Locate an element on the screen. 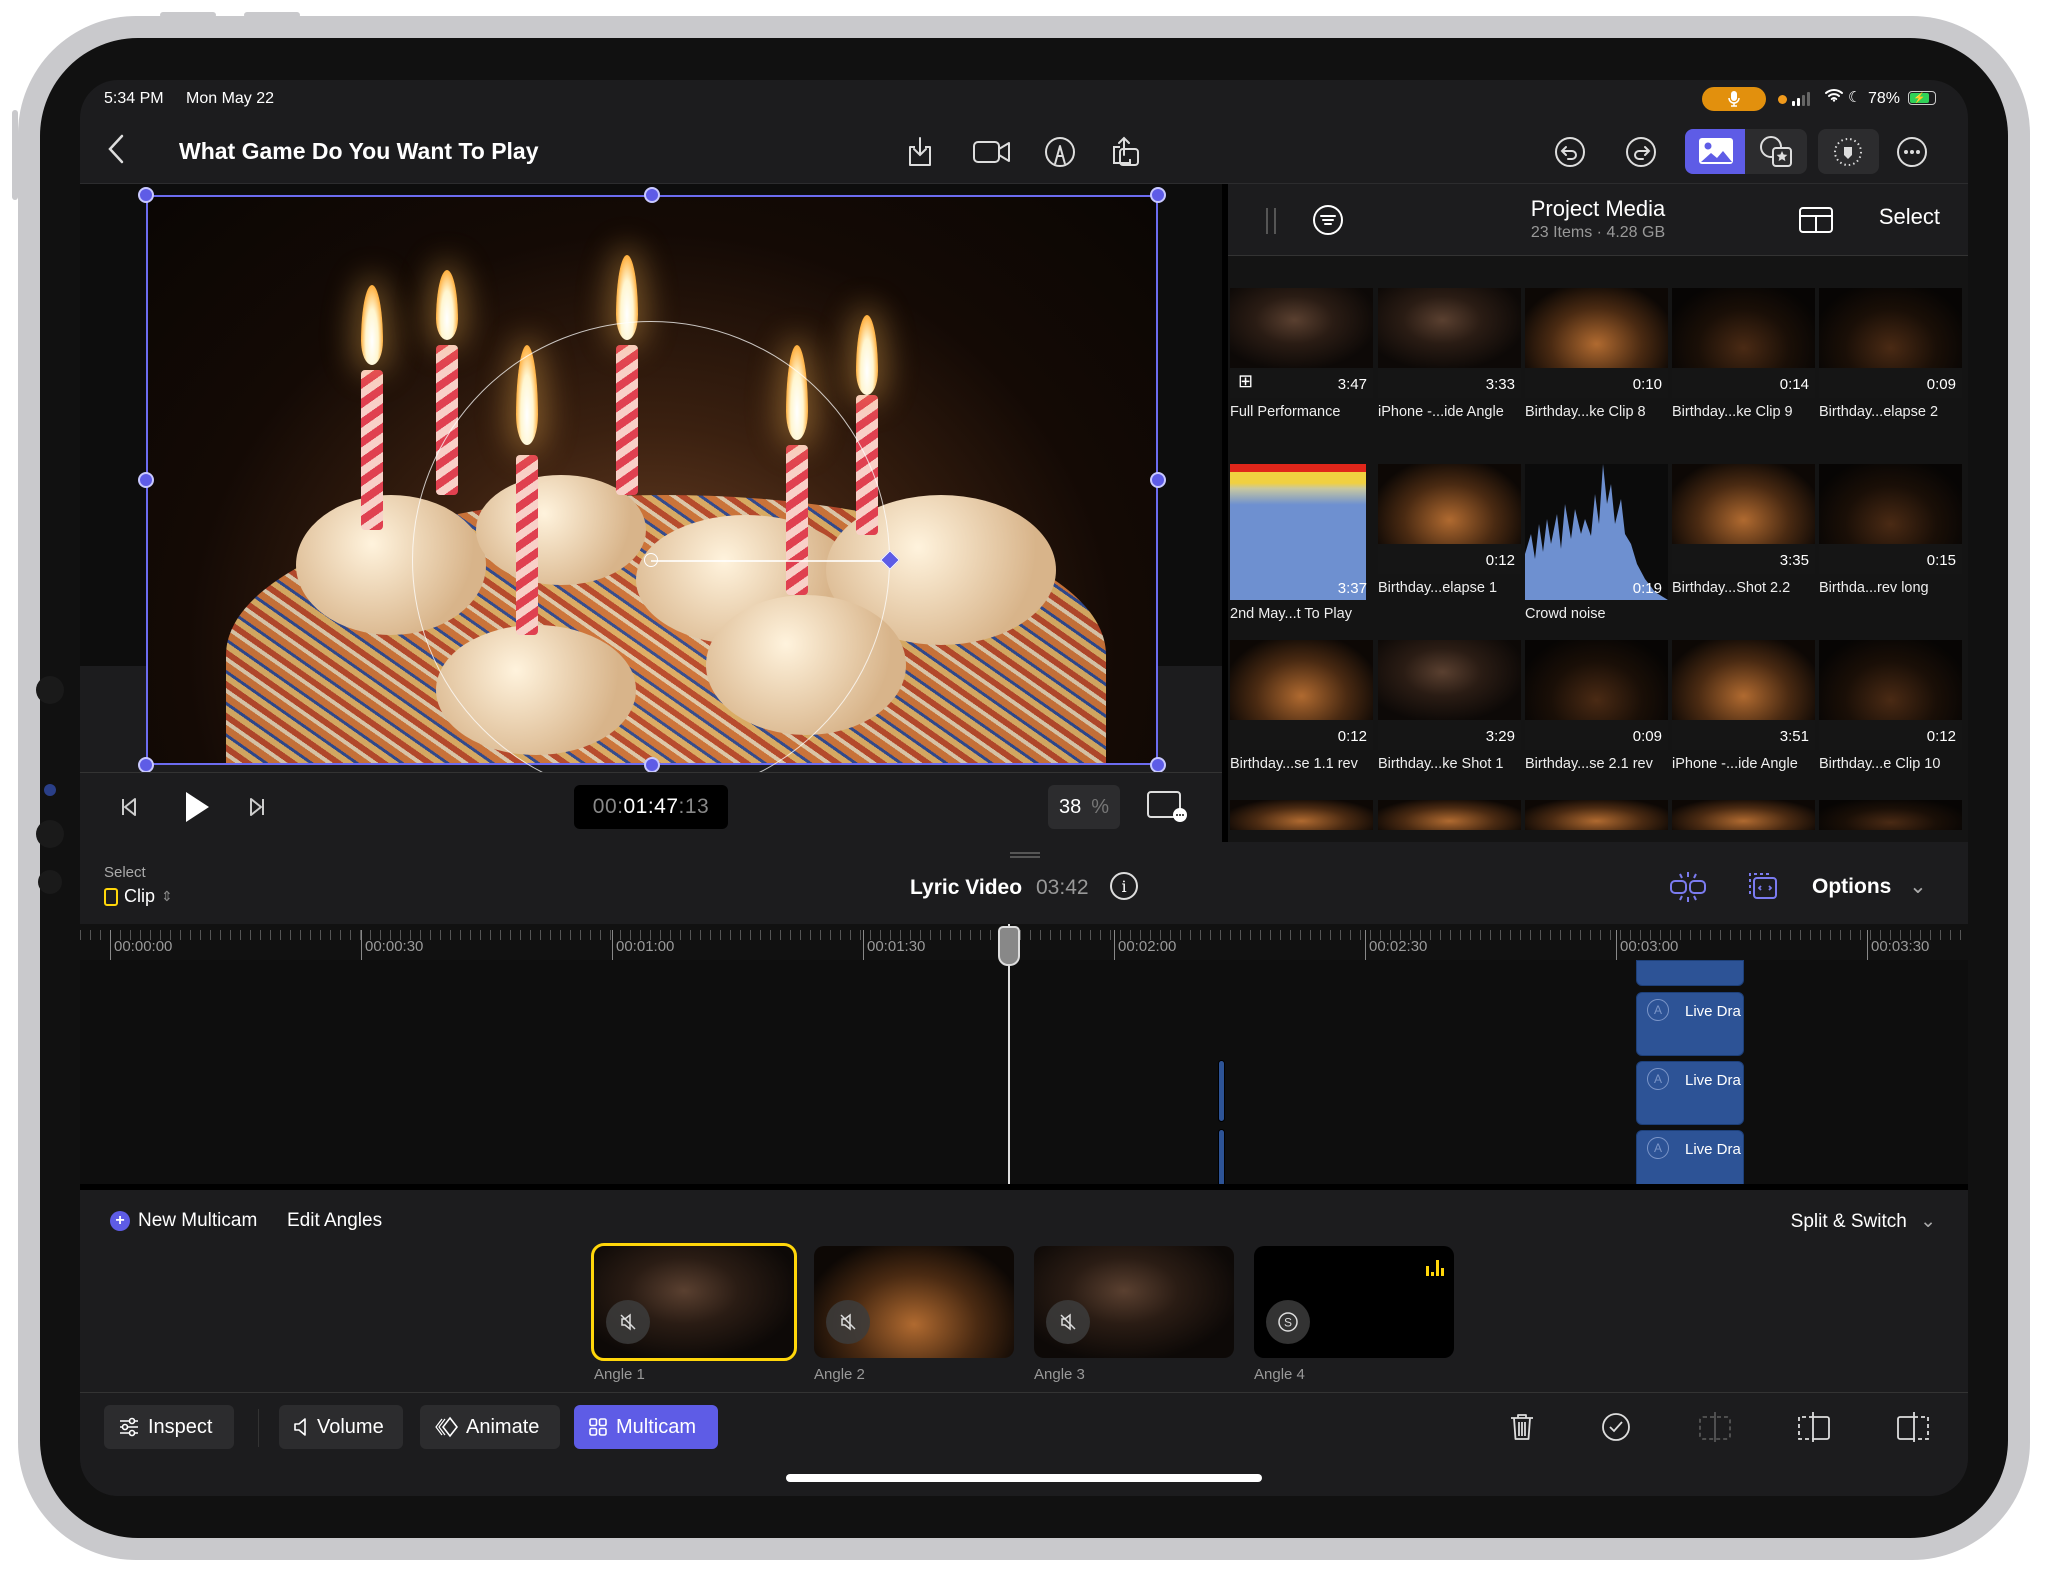 The height and width of the screenshot is (1576, 2048). title-bar: What Game Do You Want To Play is located at coordinates (1024, 152).